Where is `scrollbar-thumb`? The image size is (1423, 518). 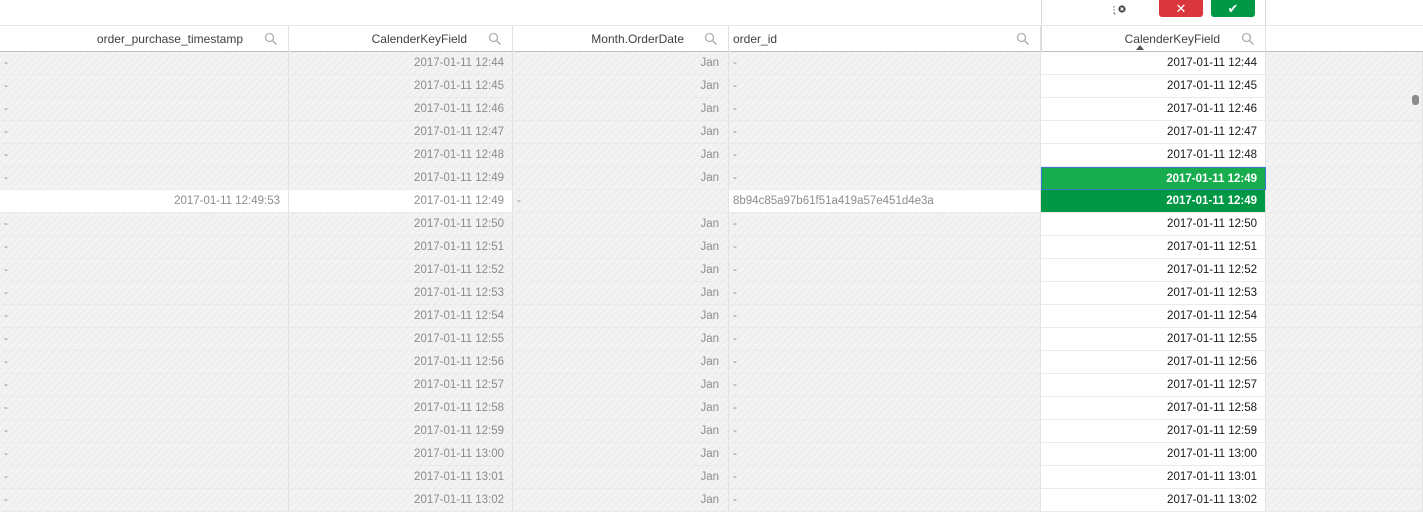
scrollbar-thumb is located at coordinates (1415, 100).